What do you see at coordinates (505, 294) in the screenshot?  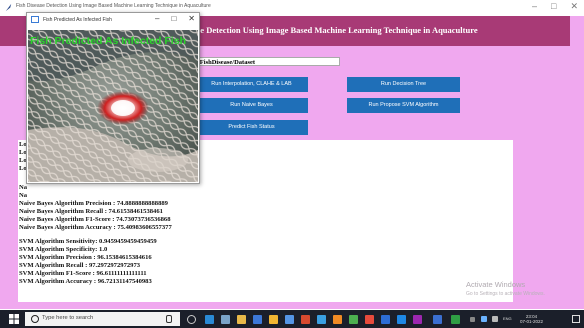 I see `activate-windows-subtext: Go to Settings to activate Windows.` at bounding box center [505, 294].